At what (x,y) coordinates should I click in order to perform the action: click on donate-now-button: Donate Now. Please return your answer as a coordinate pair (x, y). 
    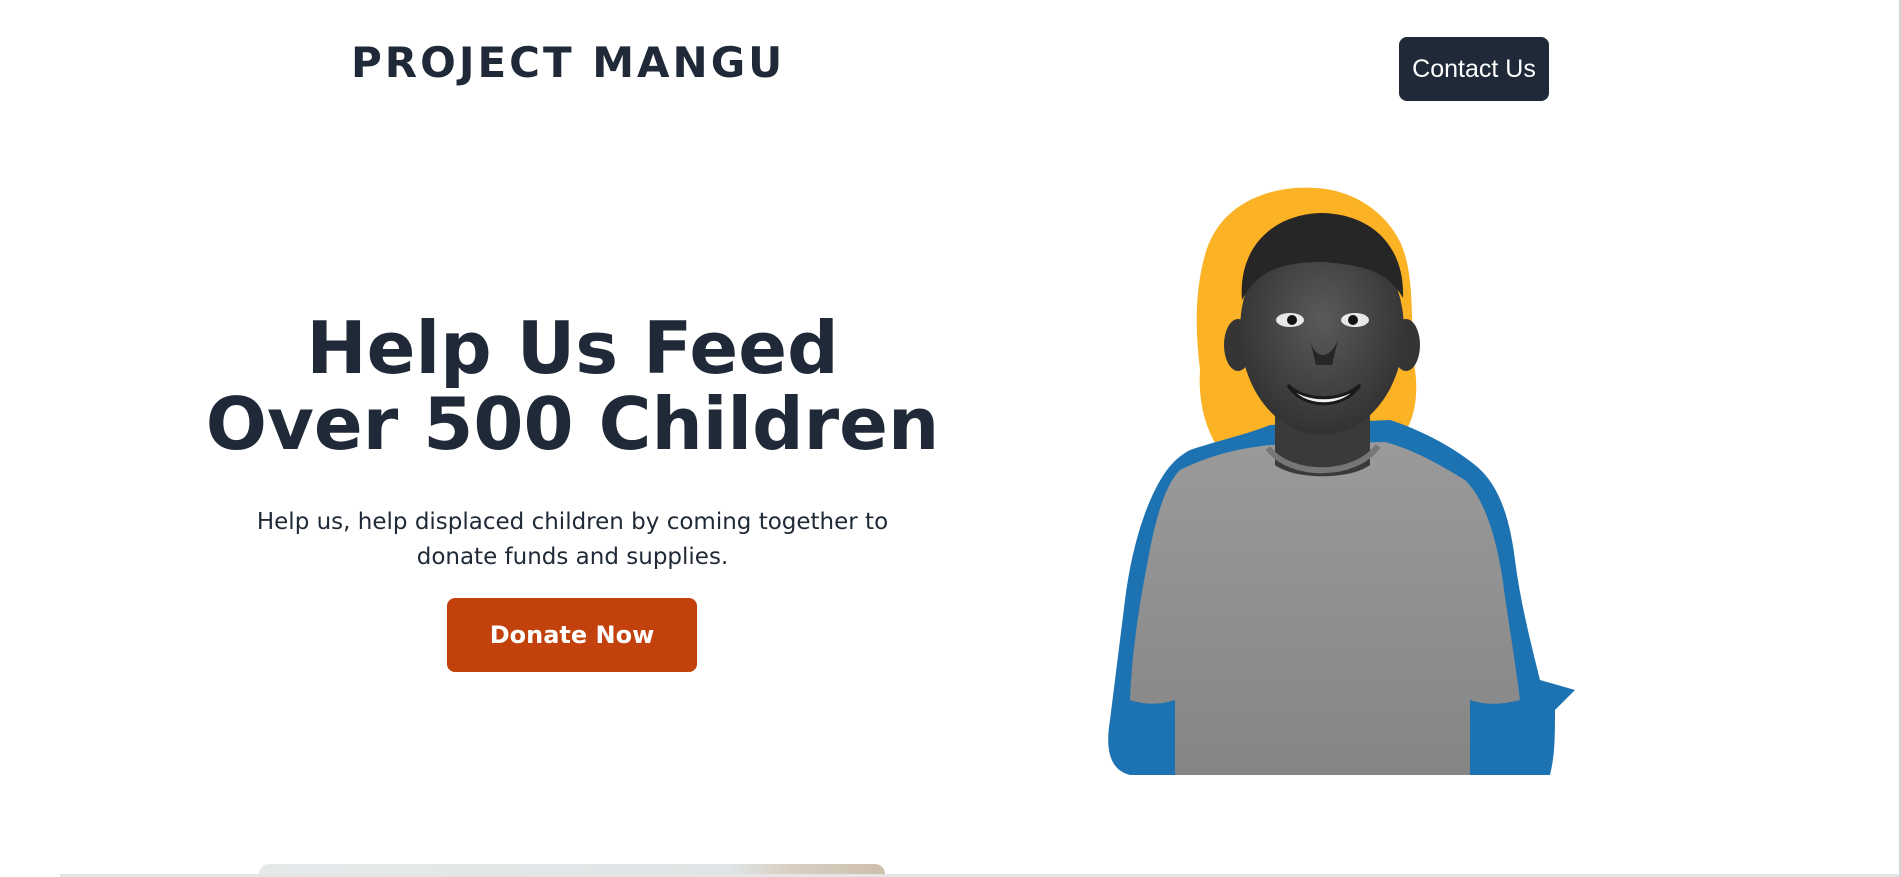
    Looking at the image, I should click on (572, 635).